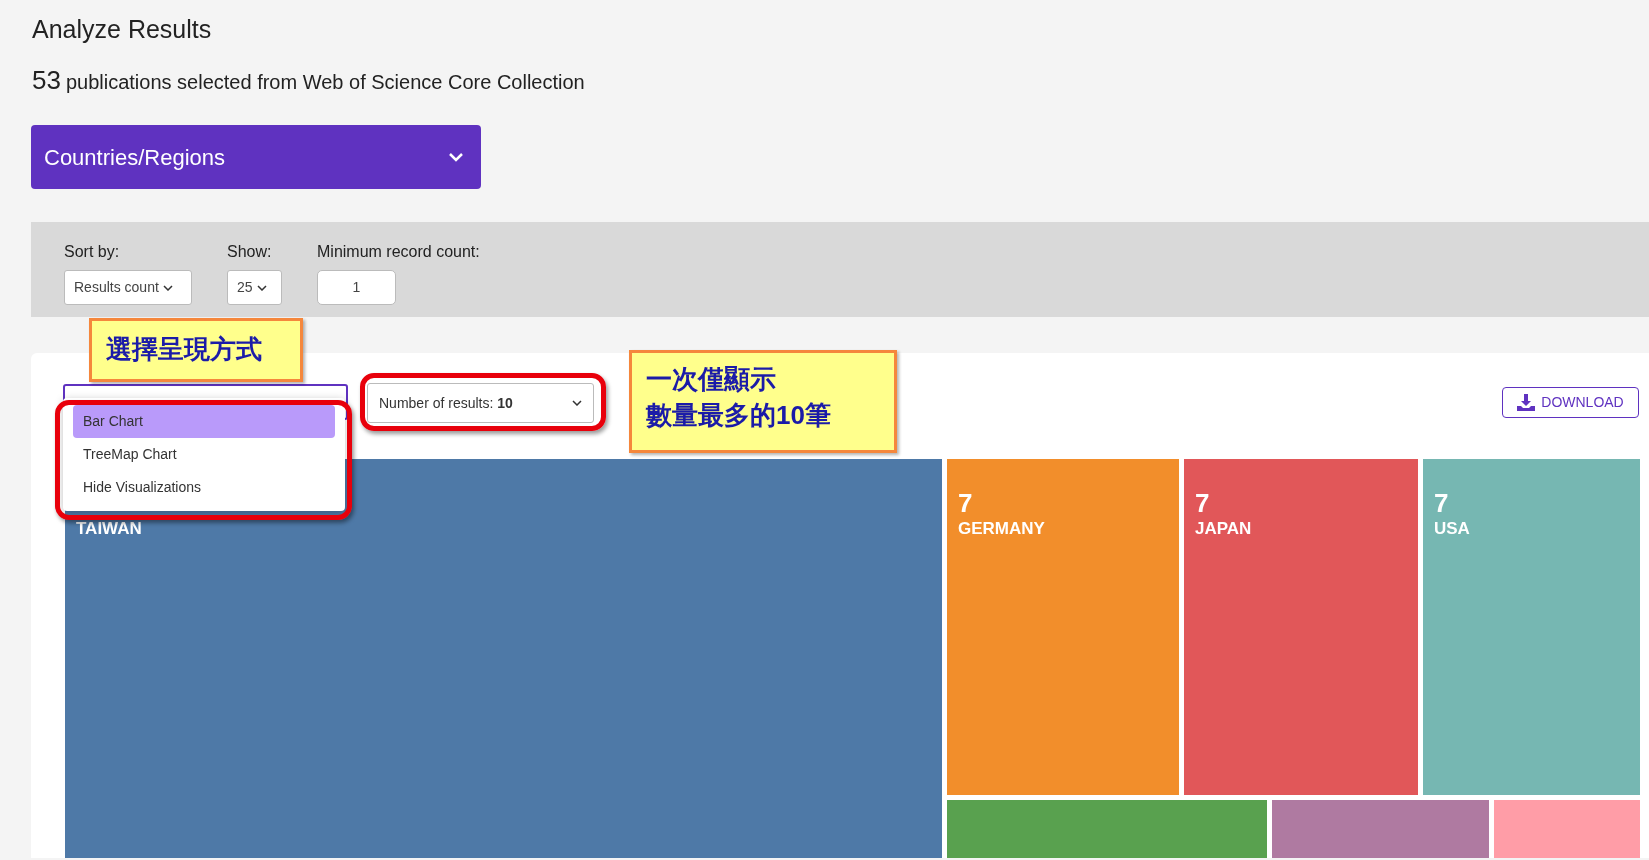  Describe the element at coordinates (1570, 402) in the screenshot. I see `download-button: DOWNLOAD` at that location.